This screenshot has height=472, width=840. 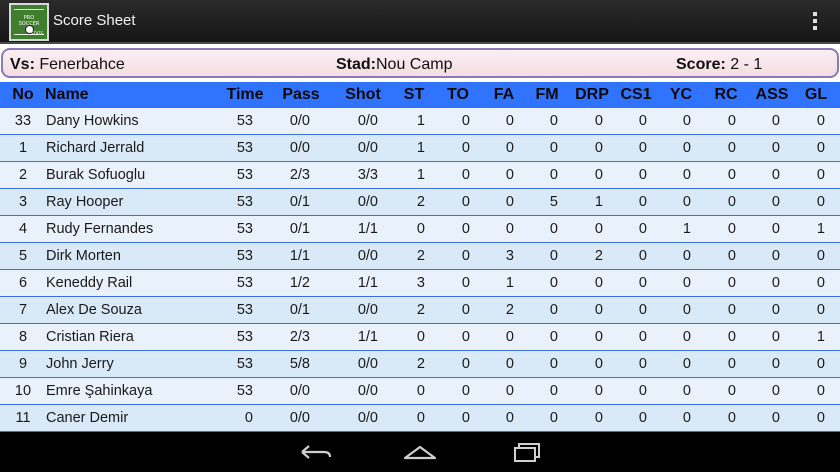 I want to click on cell-fm: 5, so click(x=553, y=202).